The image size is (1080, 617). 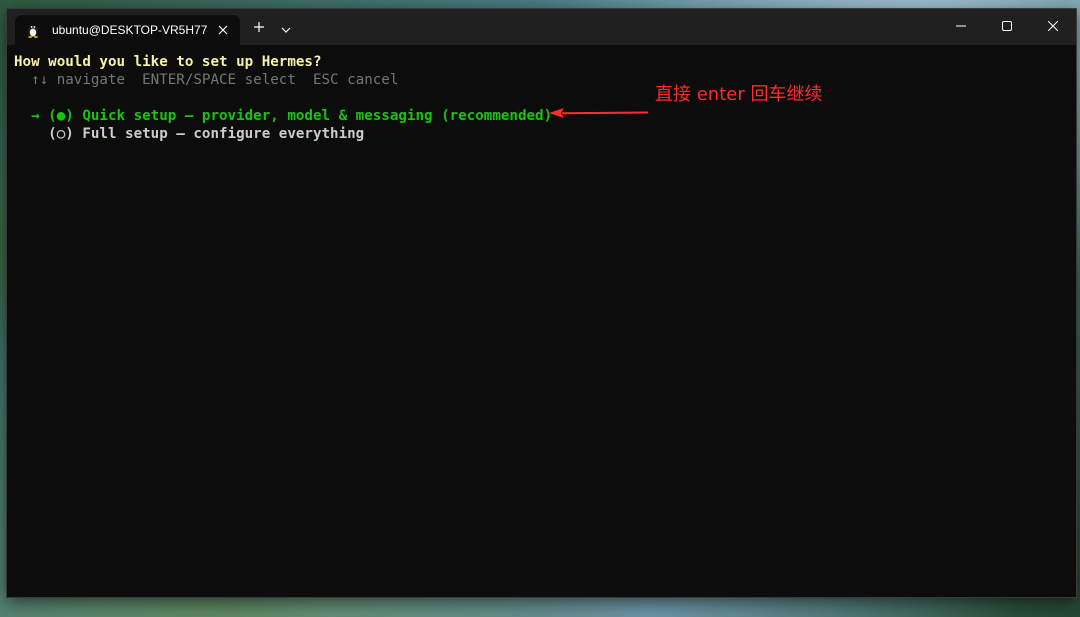 I want to click on tab-dropdown-button, so click(x=286, y=29).